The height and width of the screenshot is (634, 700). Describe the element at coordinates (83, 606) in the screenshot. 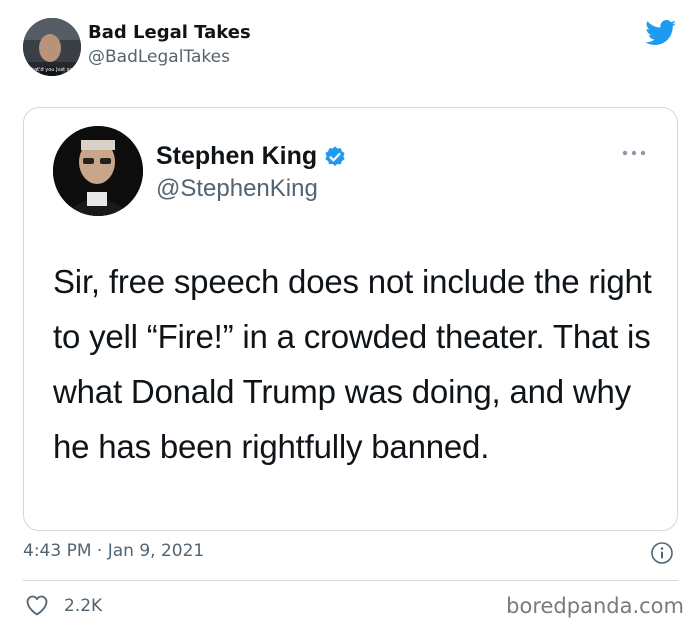

I see `like-count: 2.2K` at that location.